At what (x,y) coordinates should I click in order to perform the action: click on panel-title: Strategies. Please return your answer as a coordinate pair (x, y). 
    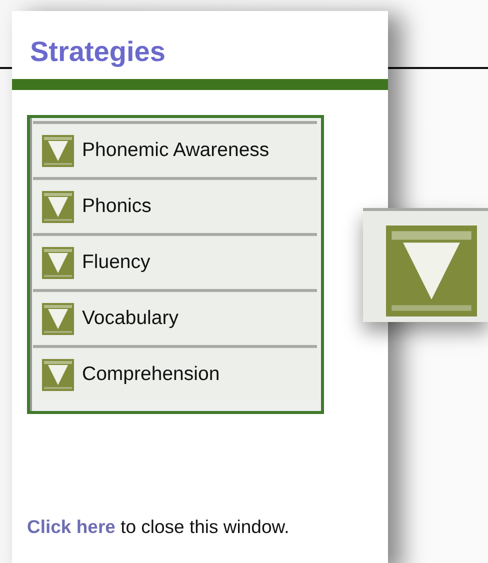
    Looking at the image, I should click on (97, 52).